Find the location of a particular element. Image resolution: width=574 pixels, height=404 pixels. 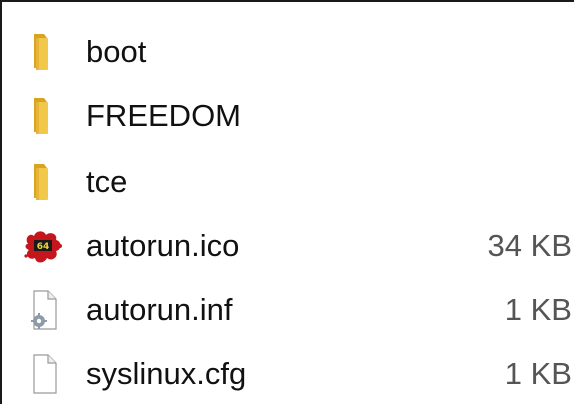

file-row-syslinux-cfg: syslinux.cfg 1 KB is located at coordinates (289, 374).